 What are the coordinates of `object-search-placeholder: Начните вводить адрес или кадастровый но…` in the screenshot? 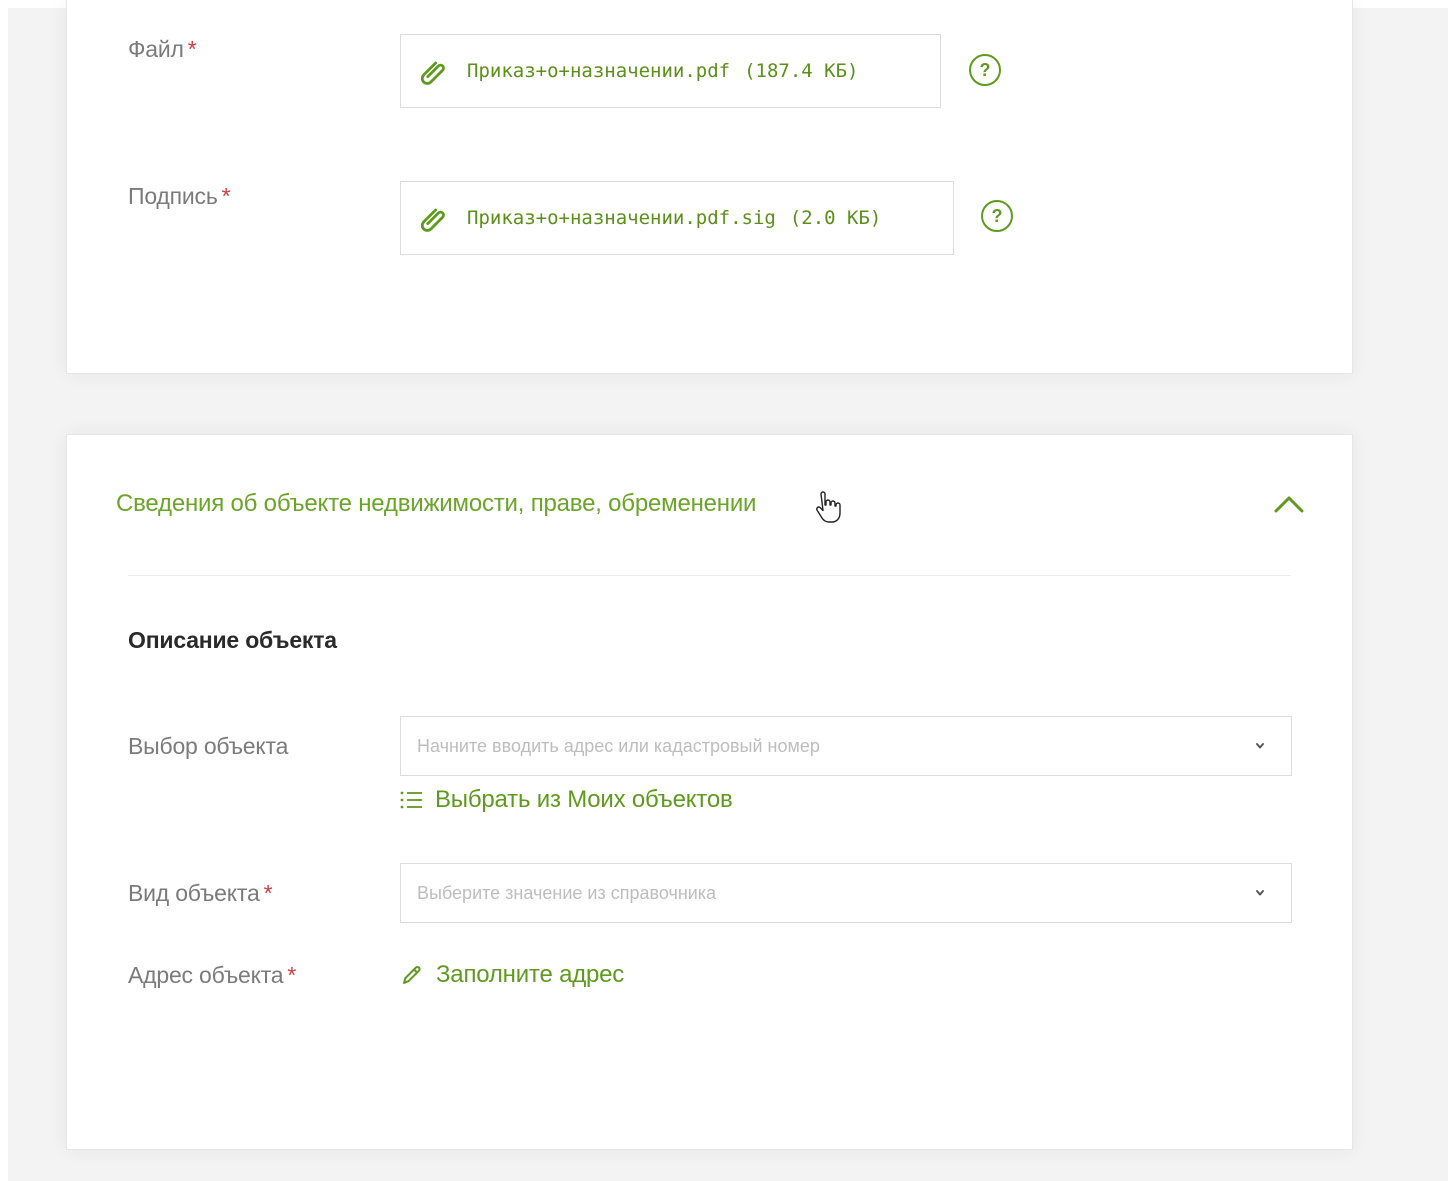 It's located at (618, 745).